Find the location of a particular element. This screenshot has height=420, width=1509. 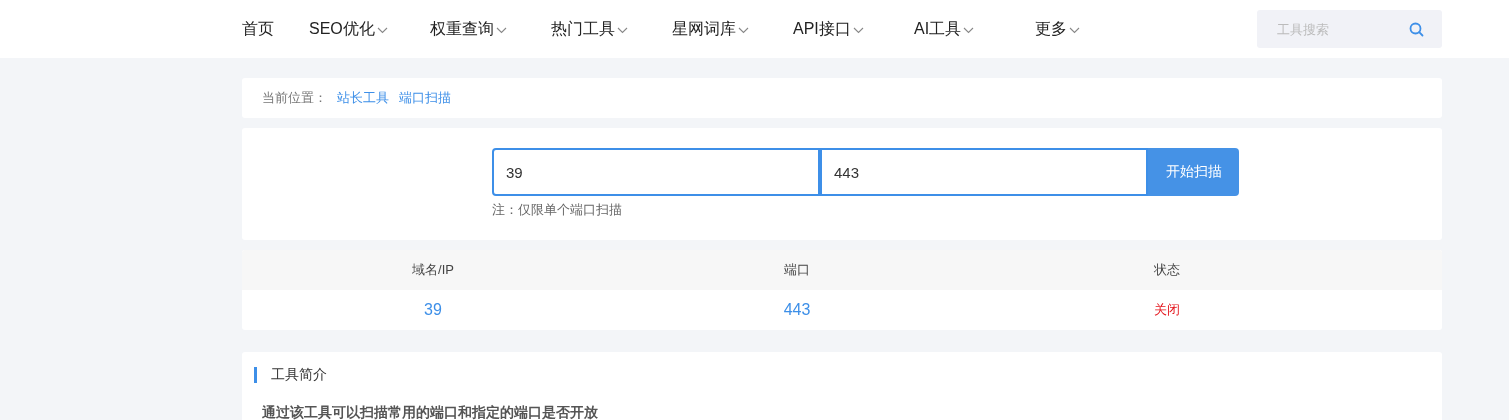

breadcrumb-link: 端口扫描 is located at coordinates (425, 98).